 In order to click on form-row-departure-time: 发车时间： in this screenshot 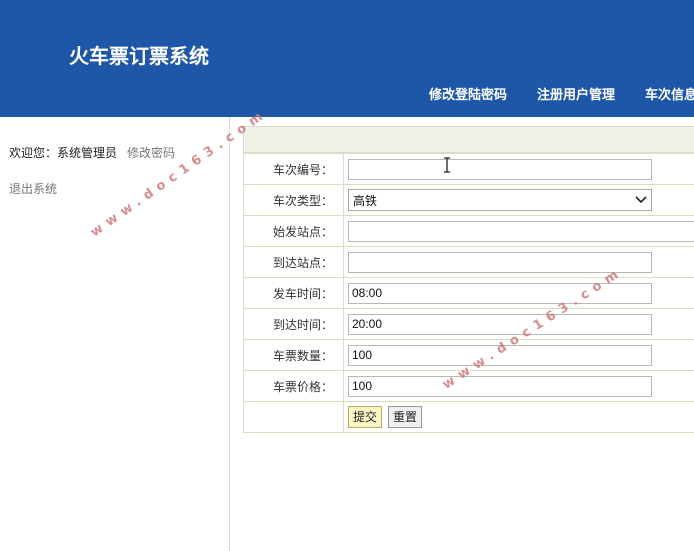, I will do `click(468, 293)`.